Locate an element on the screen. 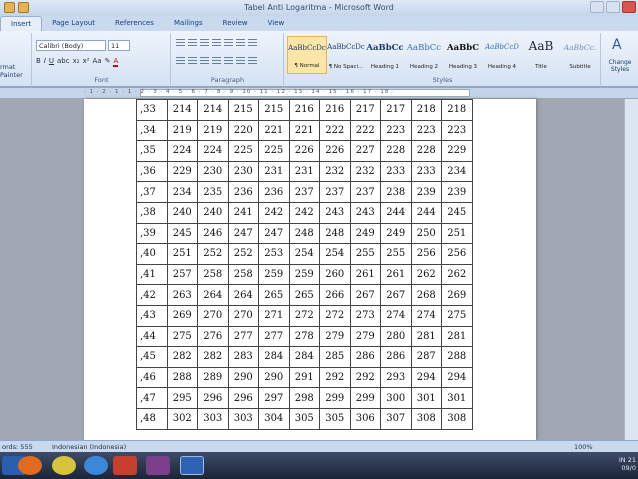 This screenshot has width=638, height=479. style-heading-4: AaBbCcD Heading 4 is located at coordinates (502, 55).